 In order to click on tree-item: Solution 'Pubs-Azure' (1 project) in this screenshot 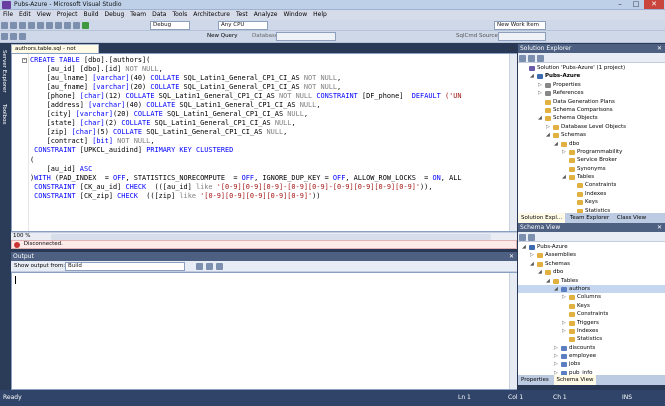, I will do `click(591, 68)`.